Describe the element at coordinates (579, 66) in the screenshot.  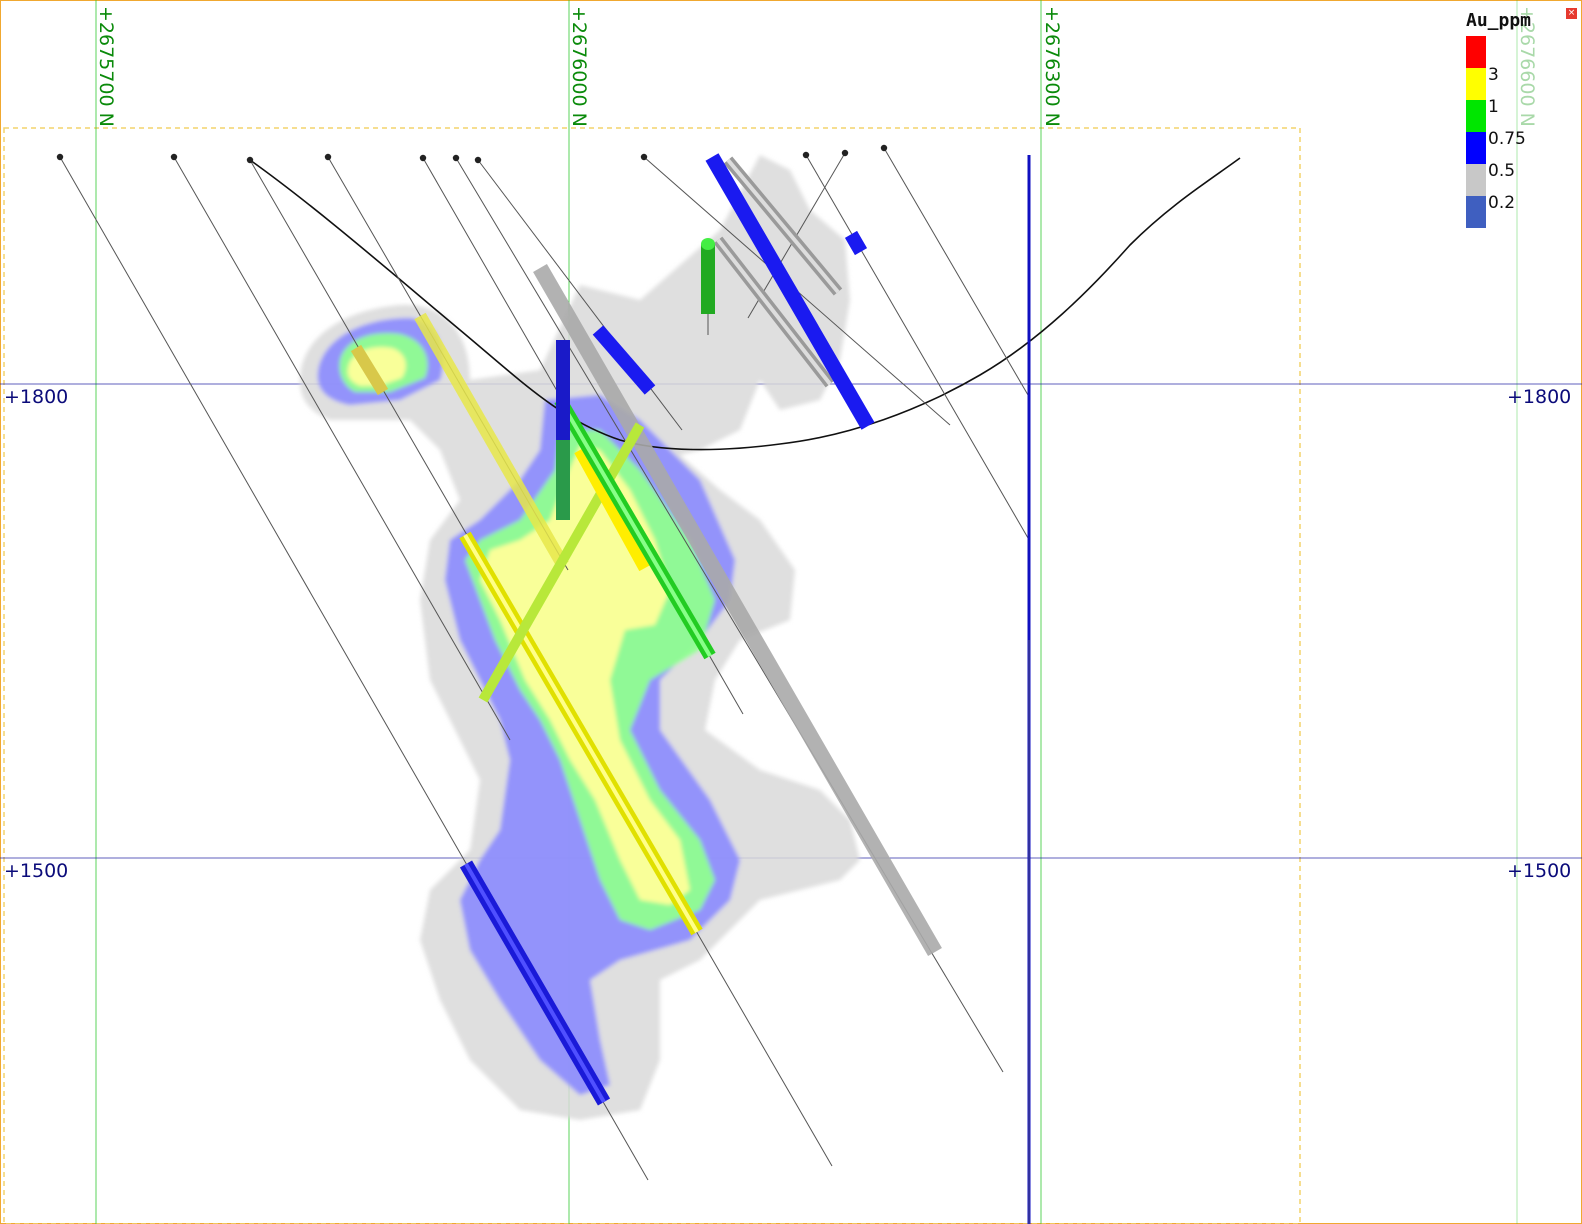
I see `northing-label: +2676000 N` at that location.